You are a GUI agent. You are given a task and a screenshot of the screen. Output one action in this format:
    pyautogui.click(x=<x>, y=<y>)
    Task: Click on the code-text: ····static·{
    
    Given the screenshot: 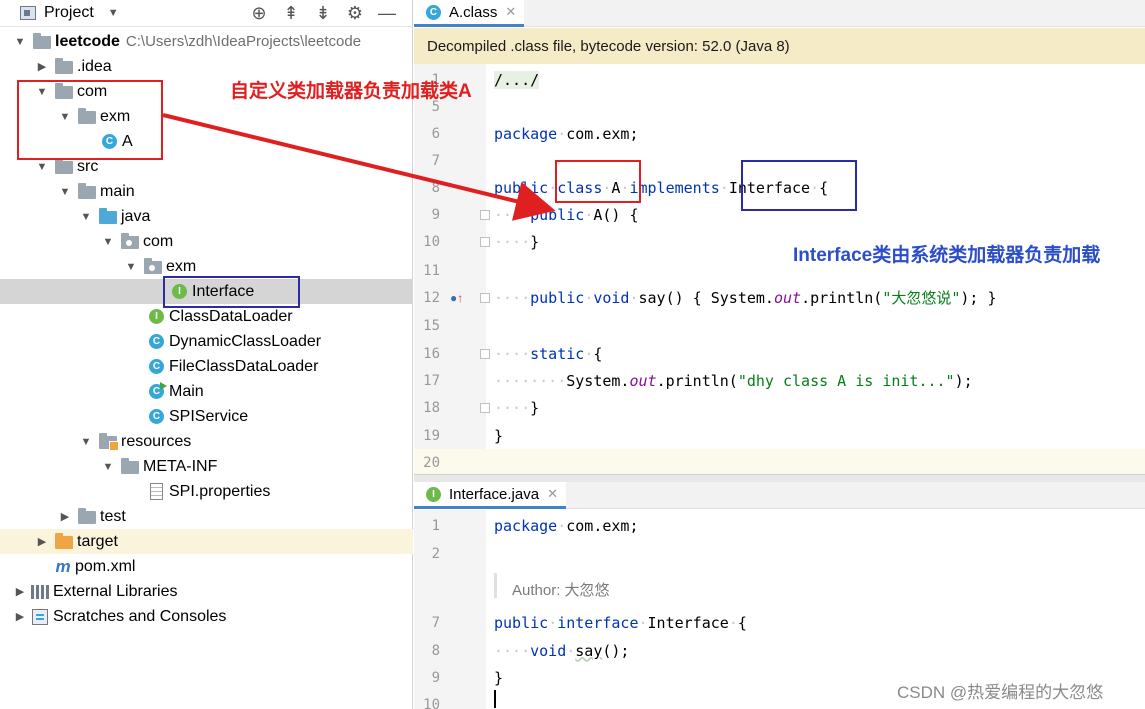 What is the action you would take?
    pyautogui.click(x=548, y=353)
    